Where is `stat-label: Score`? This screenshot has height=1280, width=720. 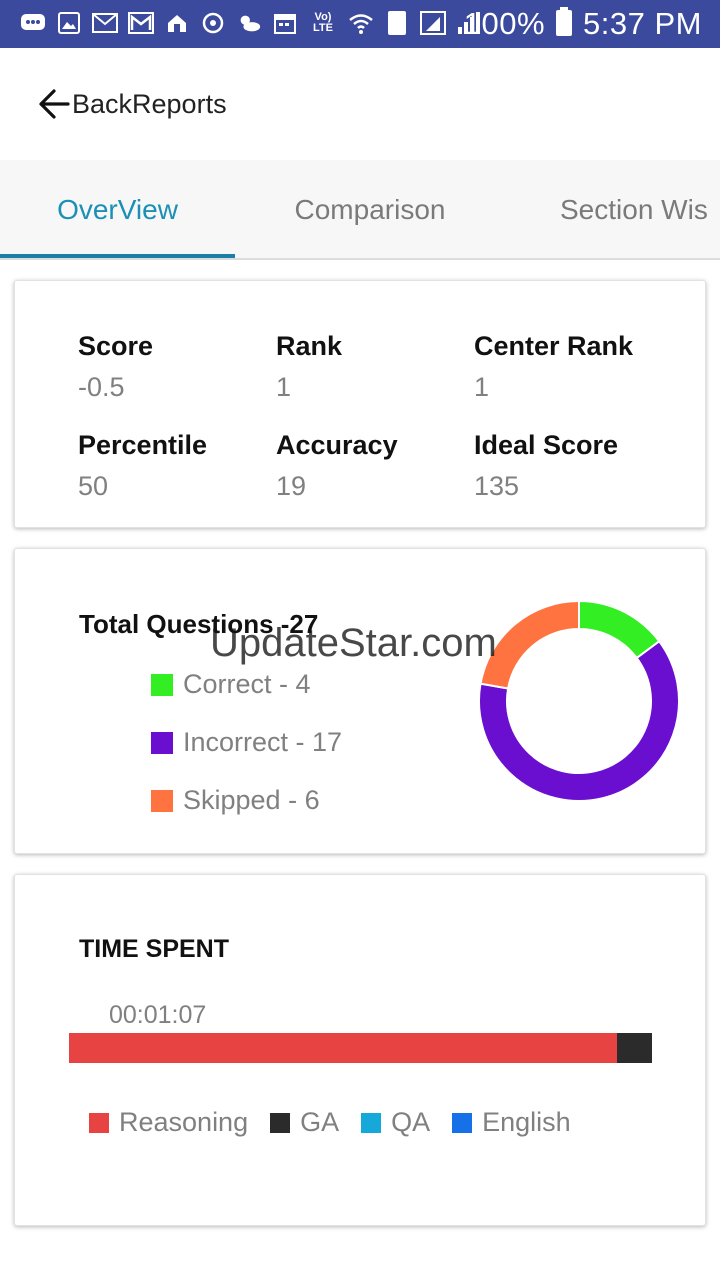
stat-label: Score is located at coordinates (116, 346).